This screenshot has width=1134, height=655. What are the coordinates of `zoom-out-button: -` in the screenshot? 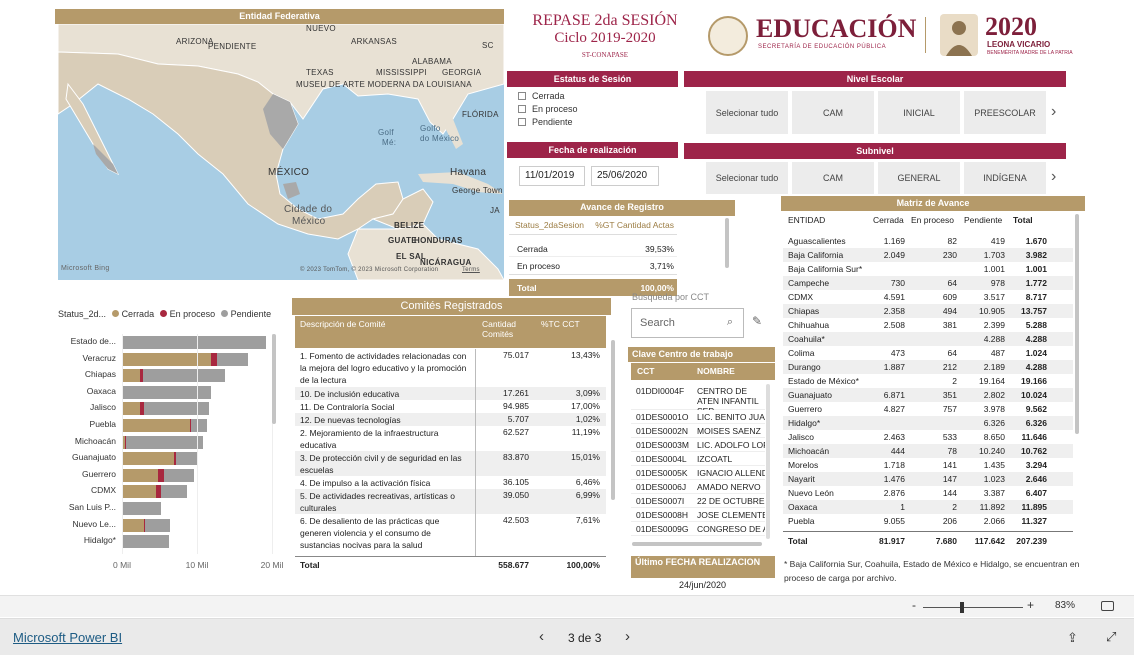 It's located at (914, 605).